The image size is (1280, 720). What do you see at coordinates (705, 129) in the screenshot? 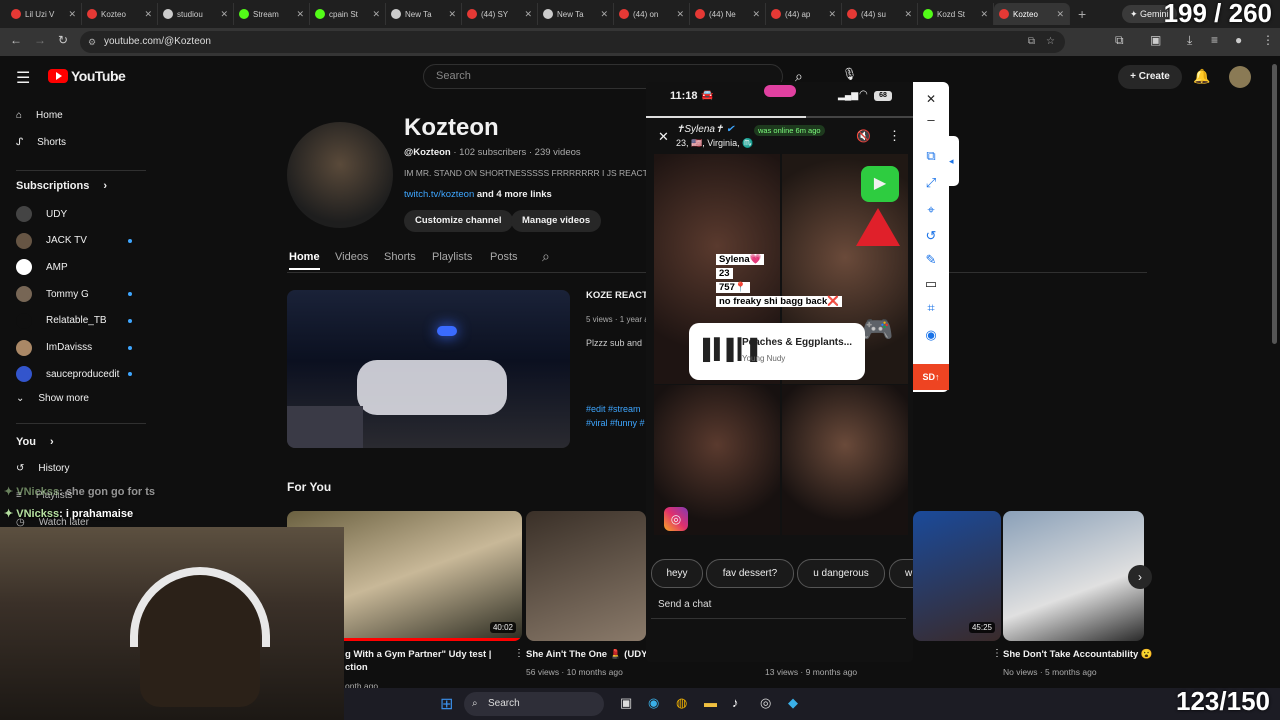
I see `profile-name: ✝Sylena✝ ✔` at bounding box center [705, 129].